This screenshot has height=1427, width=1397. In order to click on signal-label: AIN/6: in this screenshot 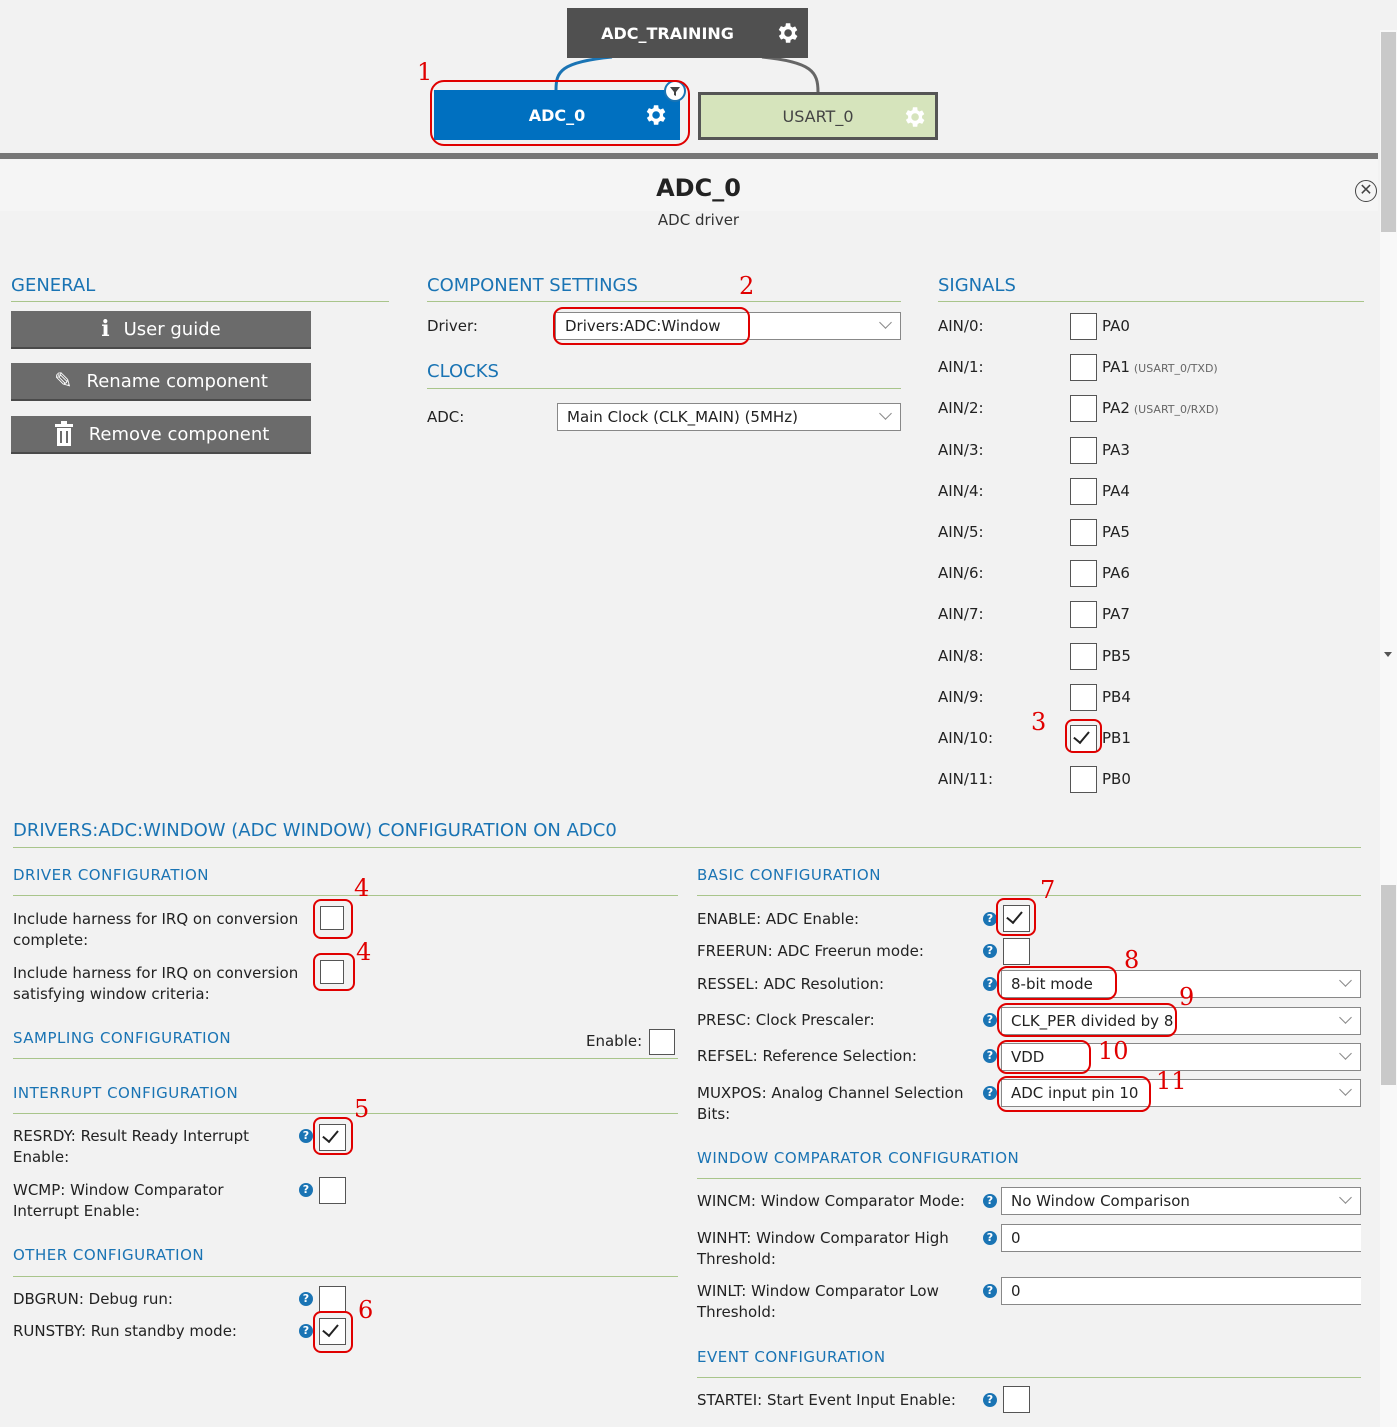, I will do `click(961, 573)`.